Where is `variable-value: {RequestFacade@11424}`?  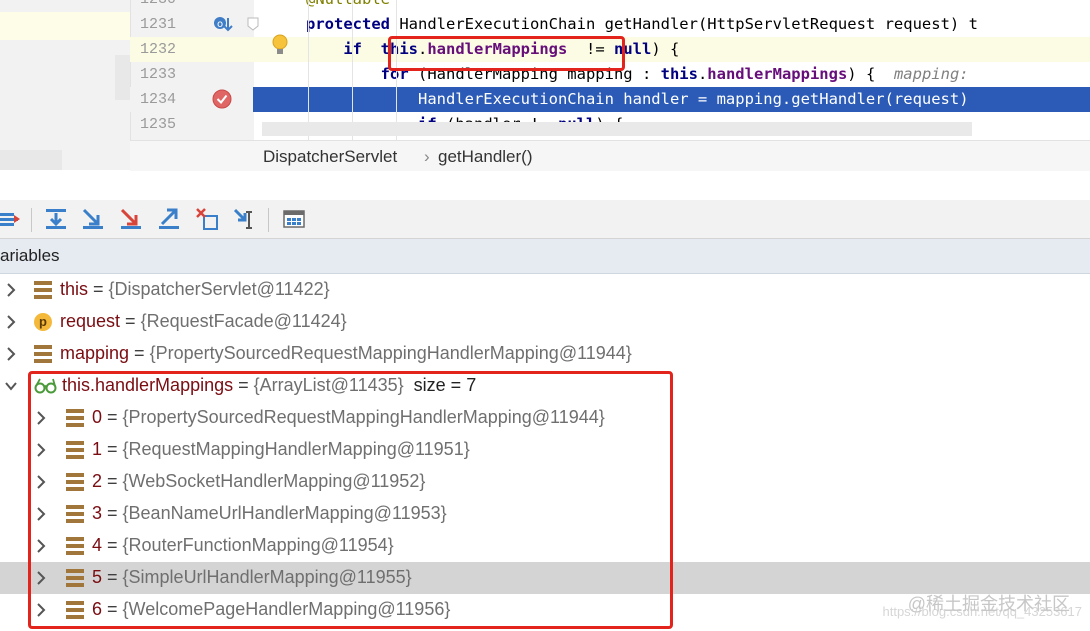
variable-value: {RequestFacade@11424} is located at coordinates (243, 321).